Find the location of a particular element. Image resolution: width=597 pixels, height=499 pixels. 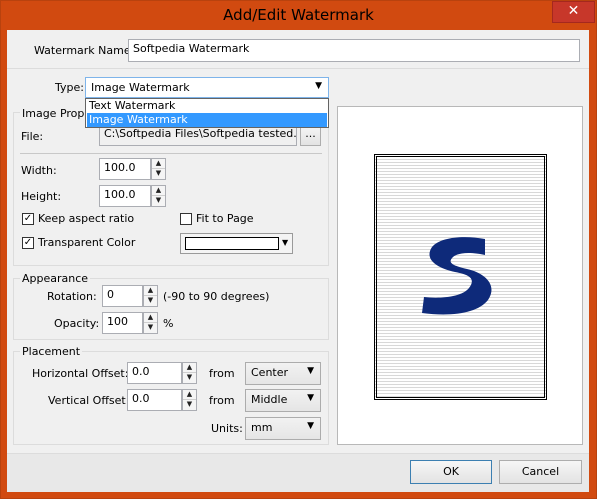

page-preview is located at coordinates (460, 277).